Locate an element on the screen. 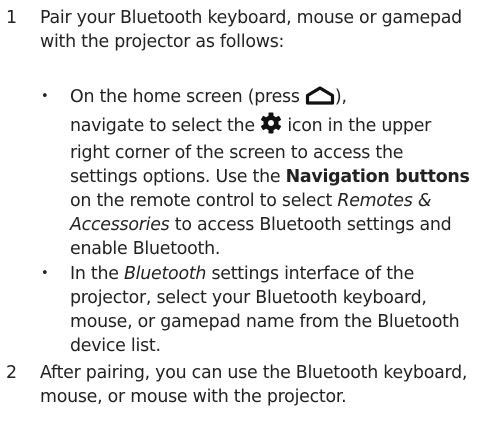 This screenshot has width=479, height=444. bluetooth-label: Bluetooth is located at coordinates (165, 274).